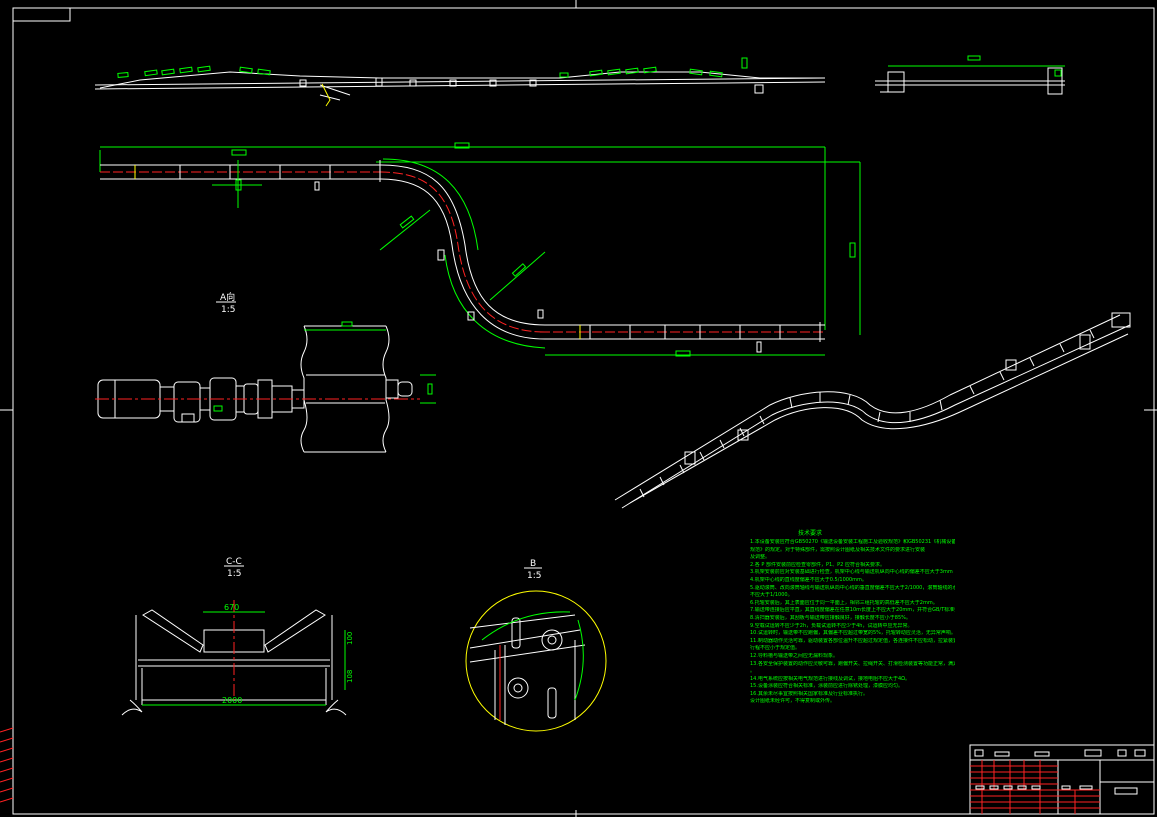 This screenshot has height=817, width=1157. I want to click on dim-2000: 2000, so click(232, 700).